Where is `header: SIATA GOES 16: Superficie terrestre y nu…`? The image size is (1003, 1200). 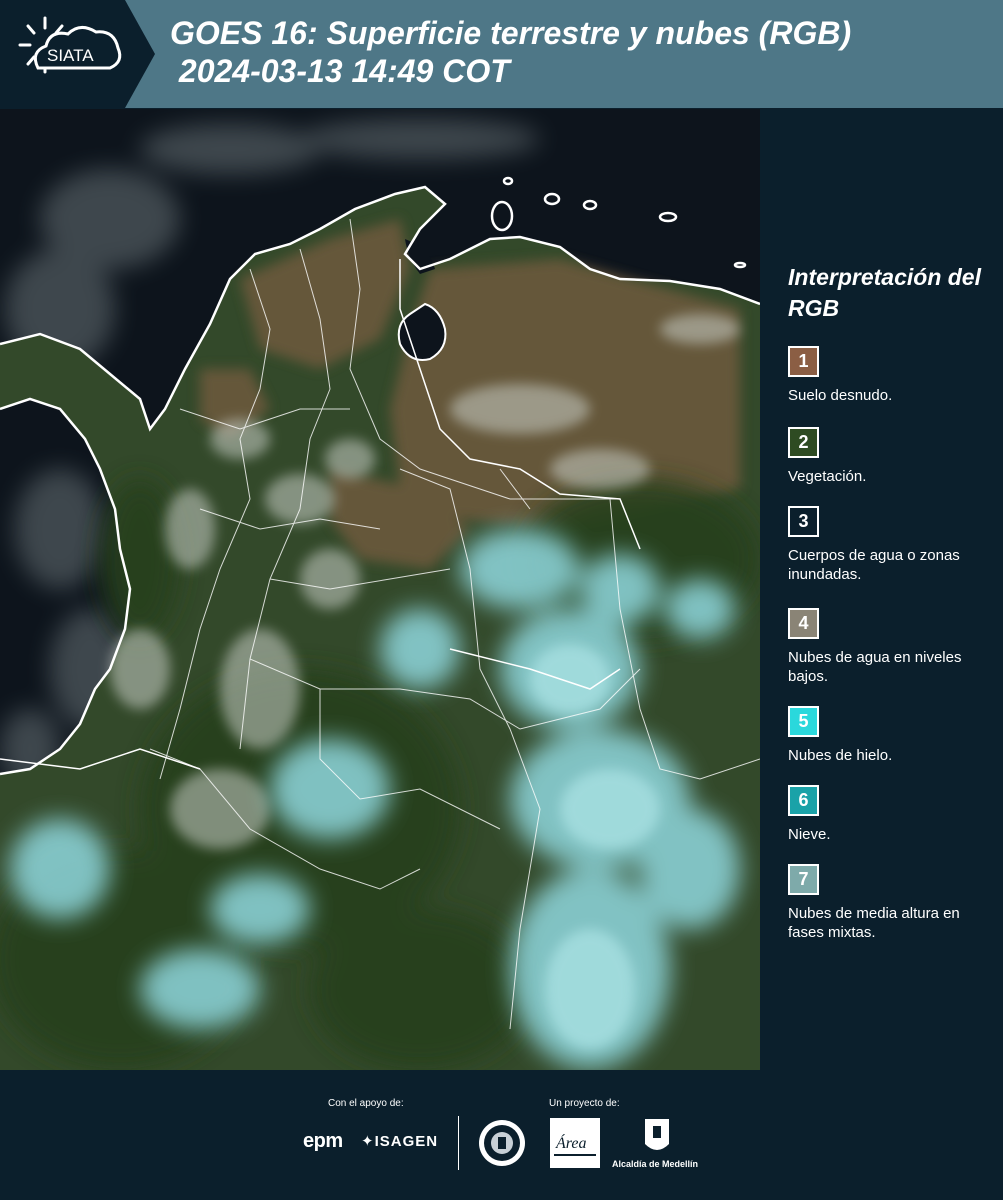
header: SIATA GOES 16: Superficie terrestre y nu… is located at coordinates (501, 54).